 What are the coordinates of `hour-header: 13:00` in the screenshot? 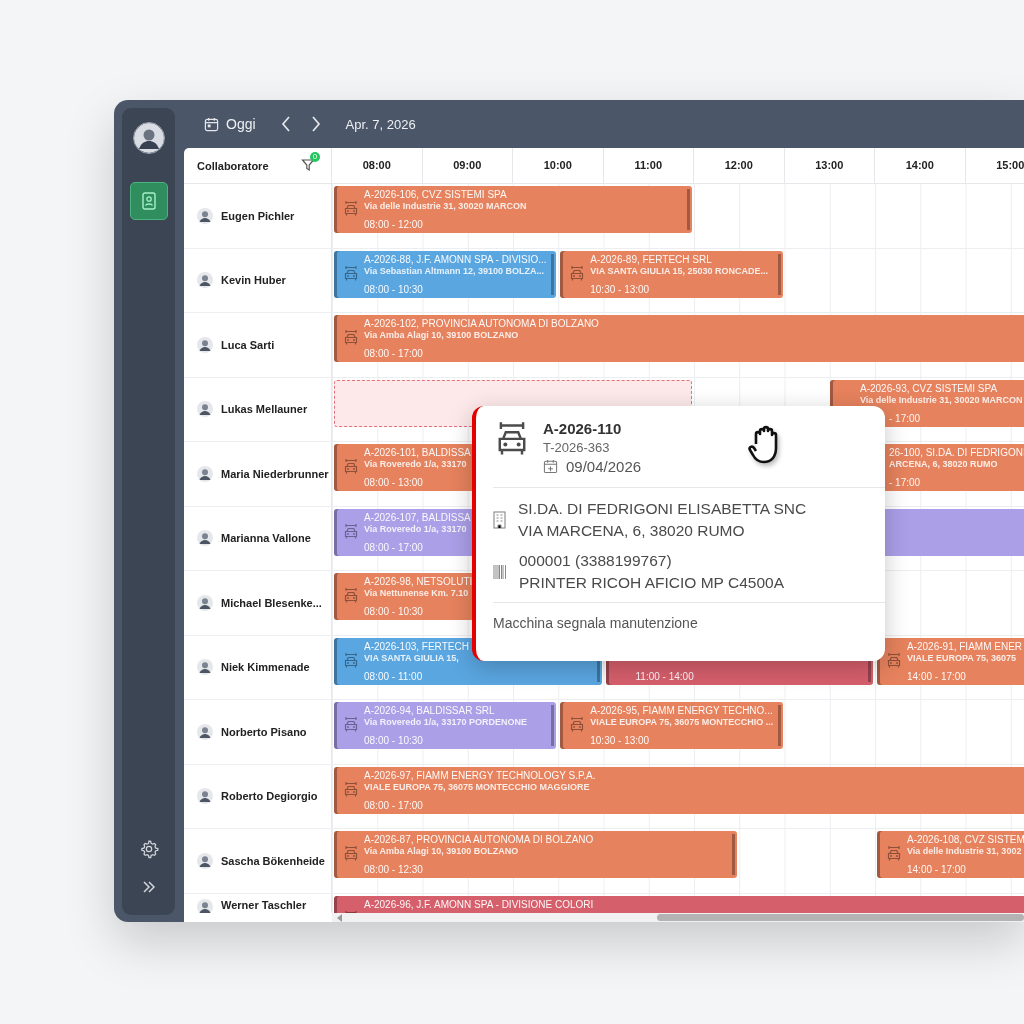 It's located at (829, 165).